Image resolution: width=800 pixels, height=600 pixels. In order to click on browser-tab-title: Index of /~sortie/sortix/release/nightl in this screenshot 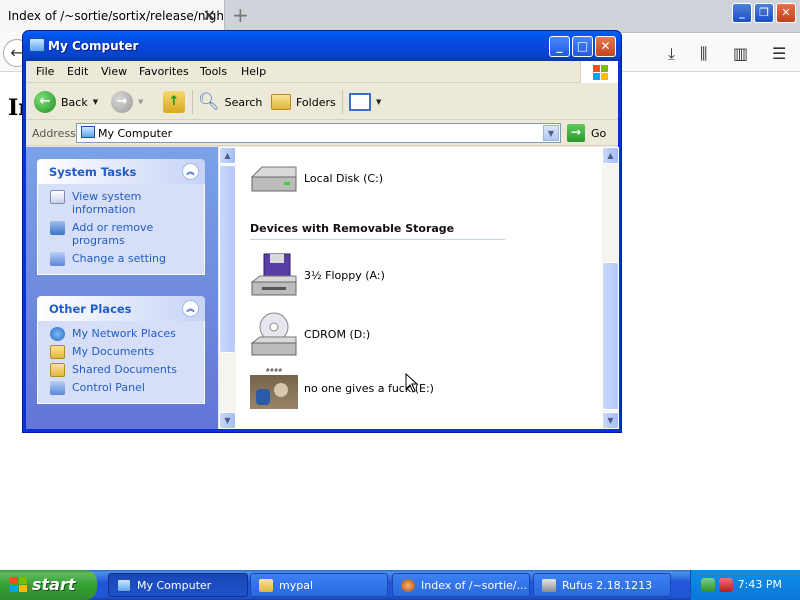, I will do `click(116, 16)`.